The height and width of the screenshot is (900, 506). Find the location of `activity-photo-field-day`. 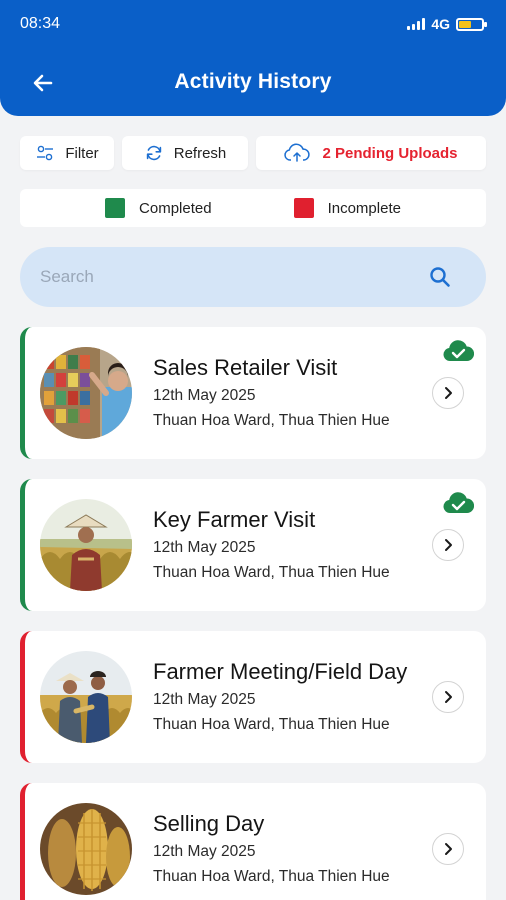

activity-photo-field-day is located at coordinates (86, 697).